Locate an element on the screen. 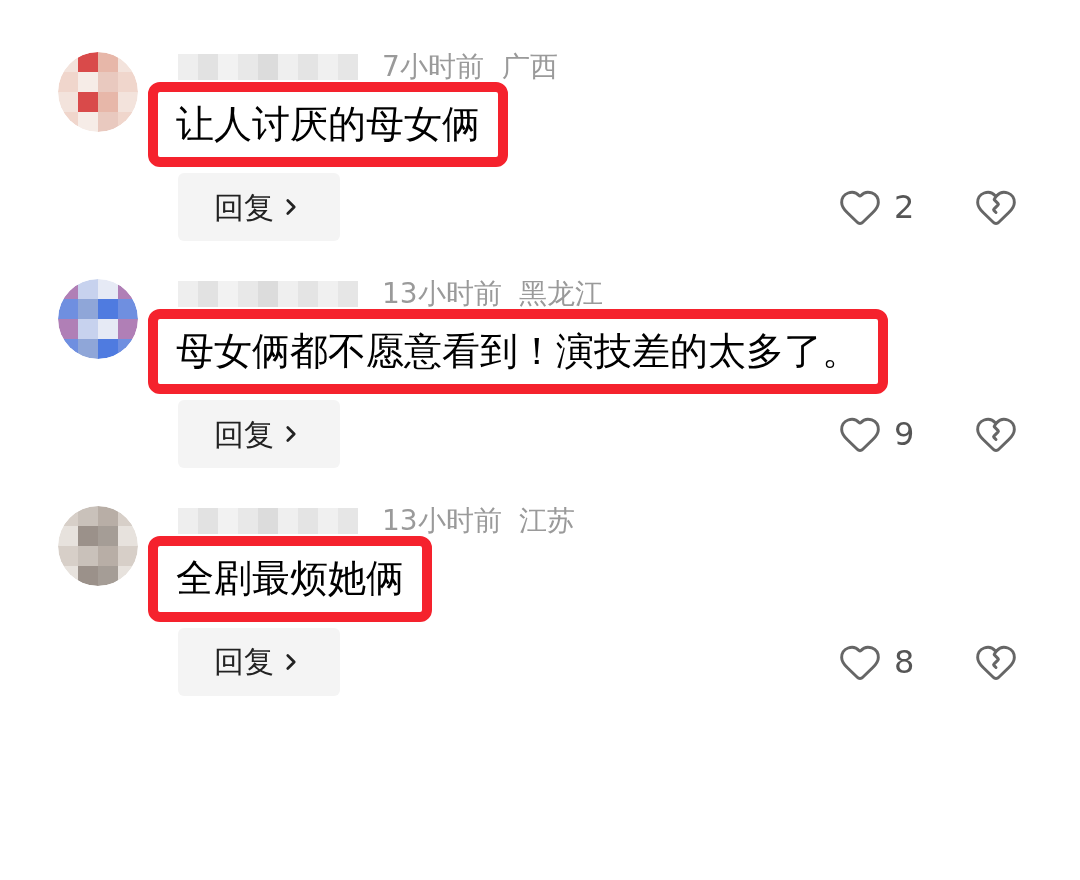  comment-meta: 13小时前 黑龙江 is located at coordinates (493, 294).